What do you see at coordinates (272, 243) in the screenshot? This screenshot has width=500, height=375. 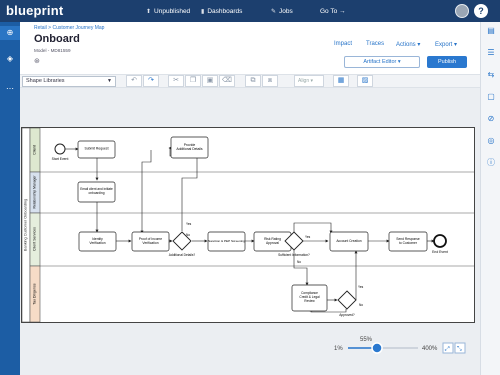 I see `task-label: Approval` at bounding box center [272, 243].